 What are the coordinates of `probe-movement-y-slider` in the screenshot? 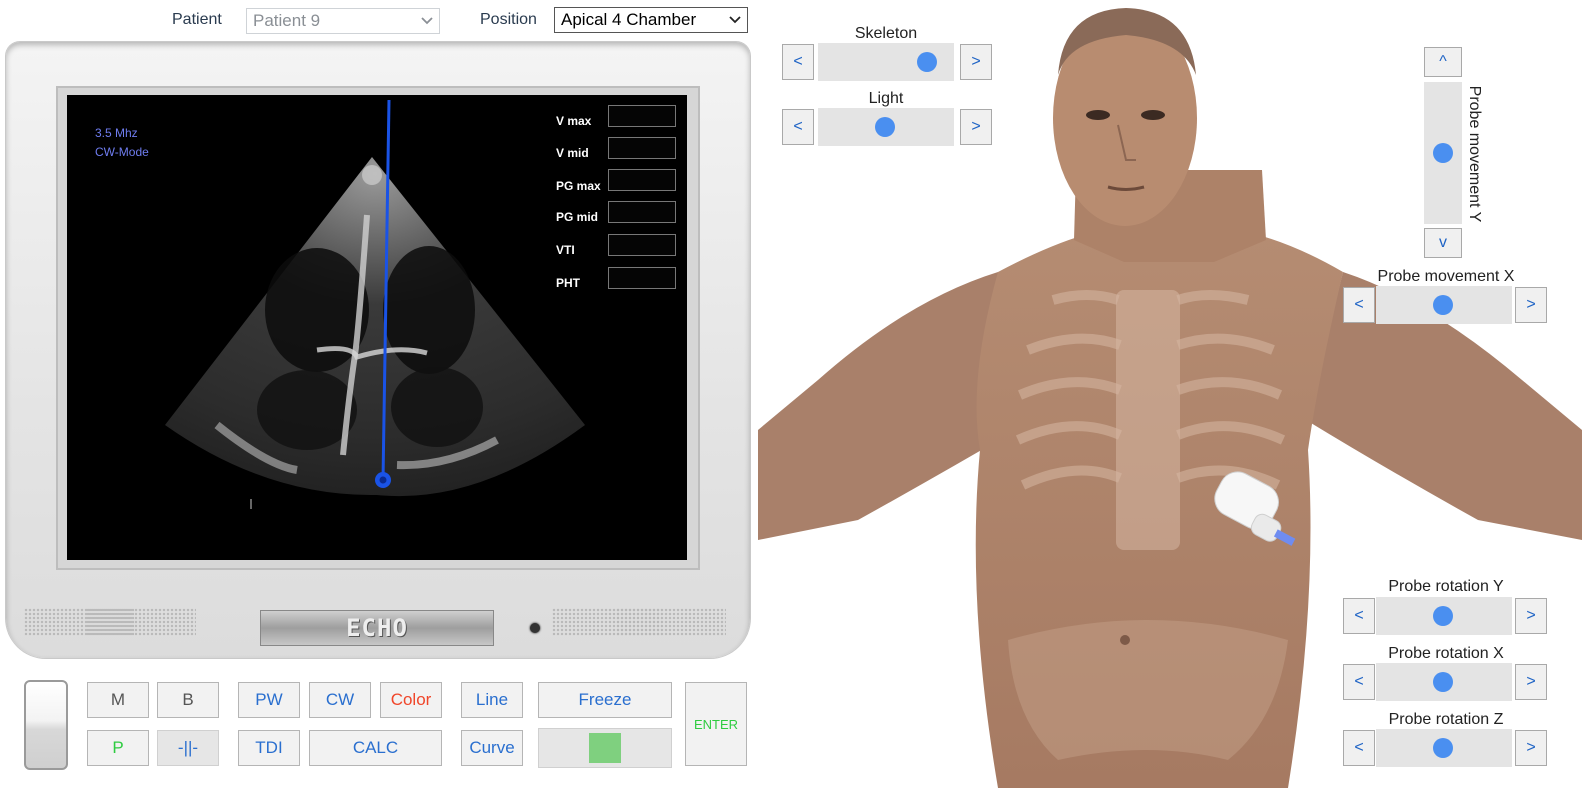 It's located at (1443, 153).